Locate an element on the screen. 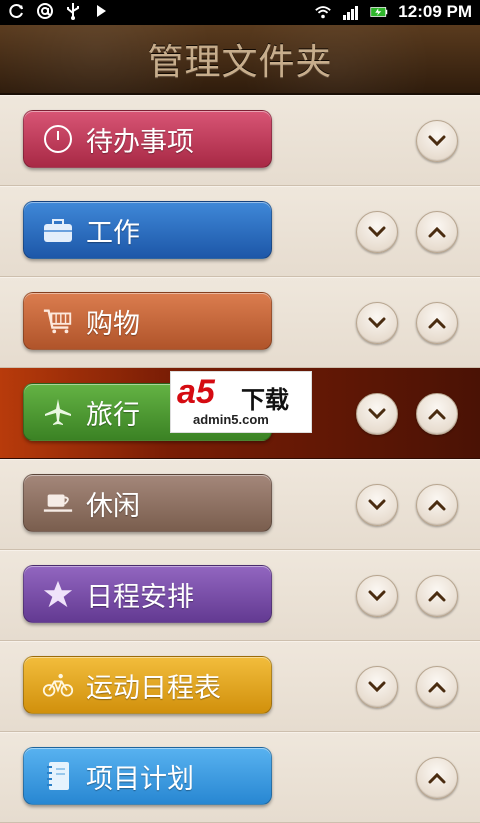  status-time: 12:09 PM is located at coordinates (435, 11).